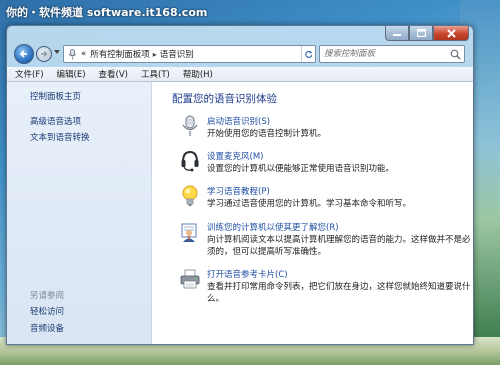  I want to click on search-icon, so click(455, 54).